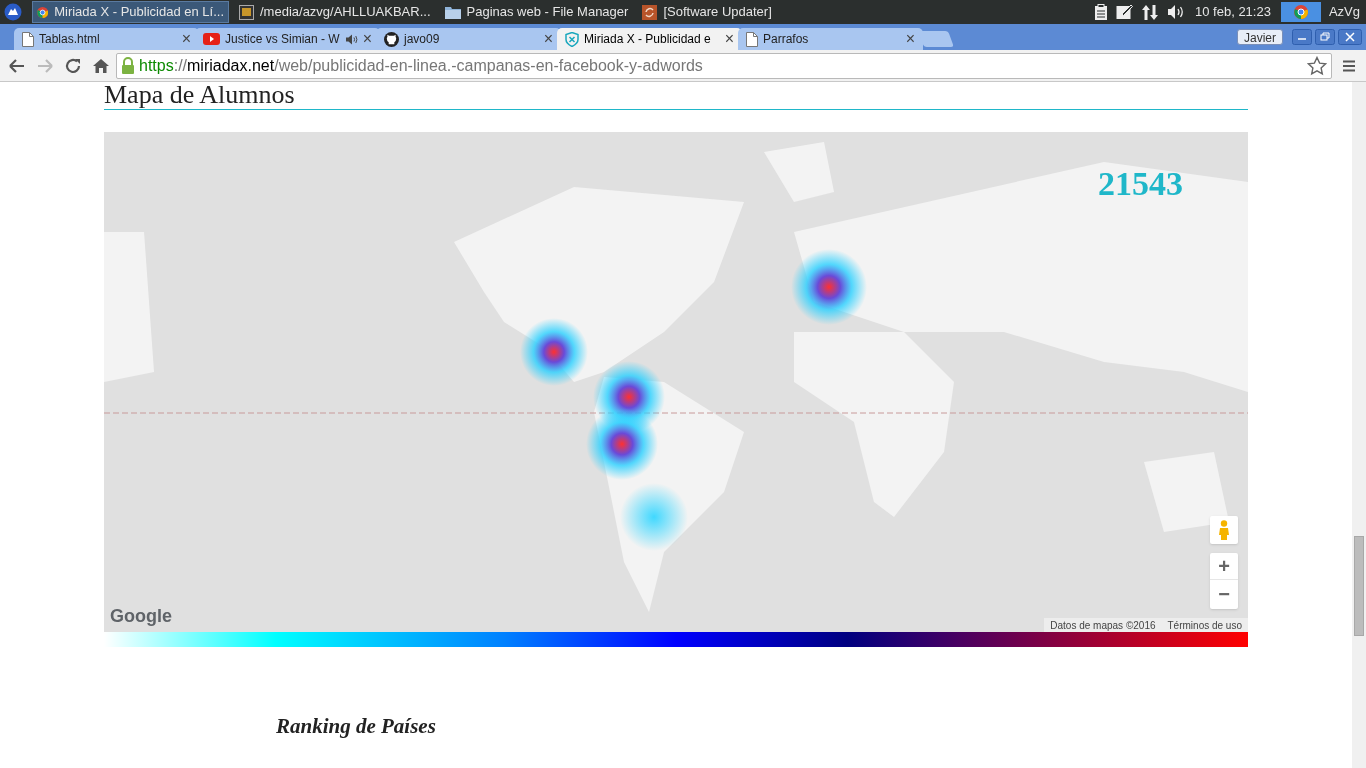  Describe the element at coordinates (452, 12) in the screenshot. I see `folder-icon` at that location.